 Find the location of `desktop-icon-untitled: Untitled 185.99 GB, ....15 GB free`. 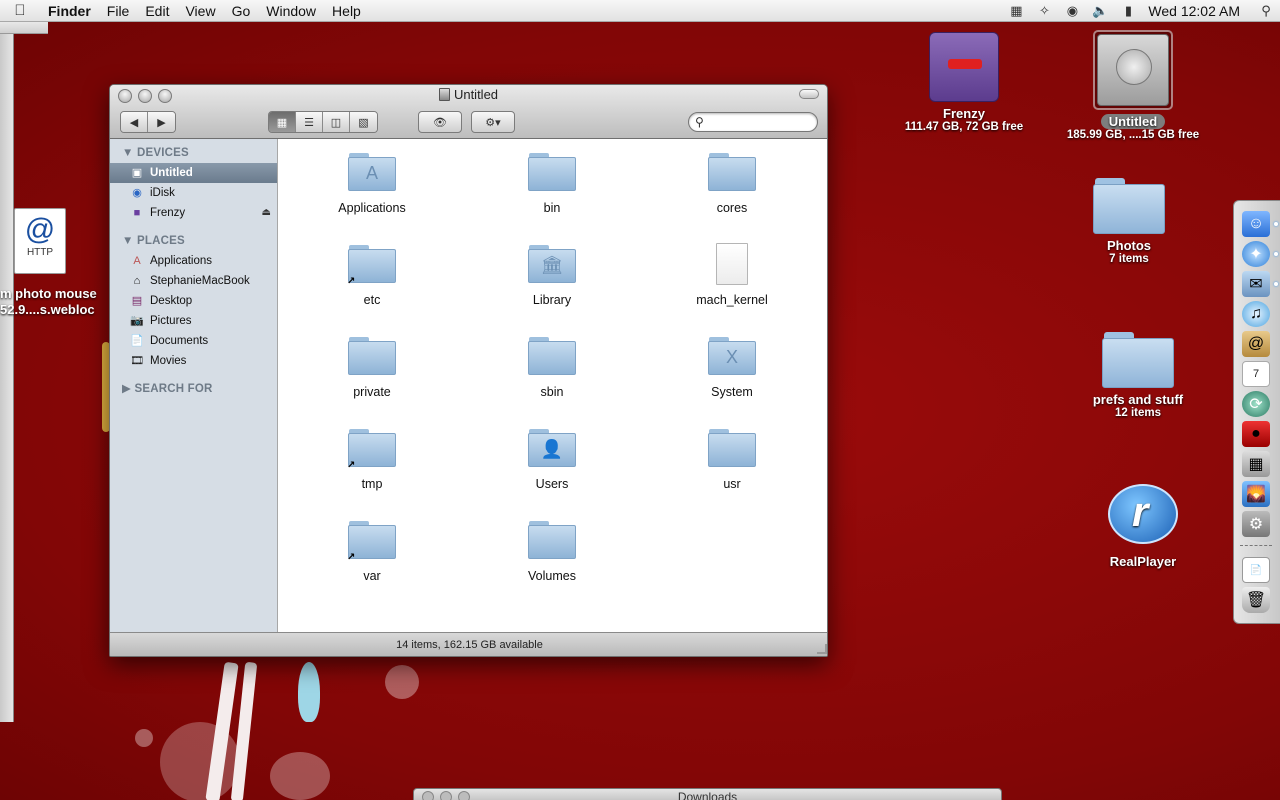

desktop-icon-untitled: Untitled 185.99 GB, ....15 GB free is located at coordinates (1133, 85).